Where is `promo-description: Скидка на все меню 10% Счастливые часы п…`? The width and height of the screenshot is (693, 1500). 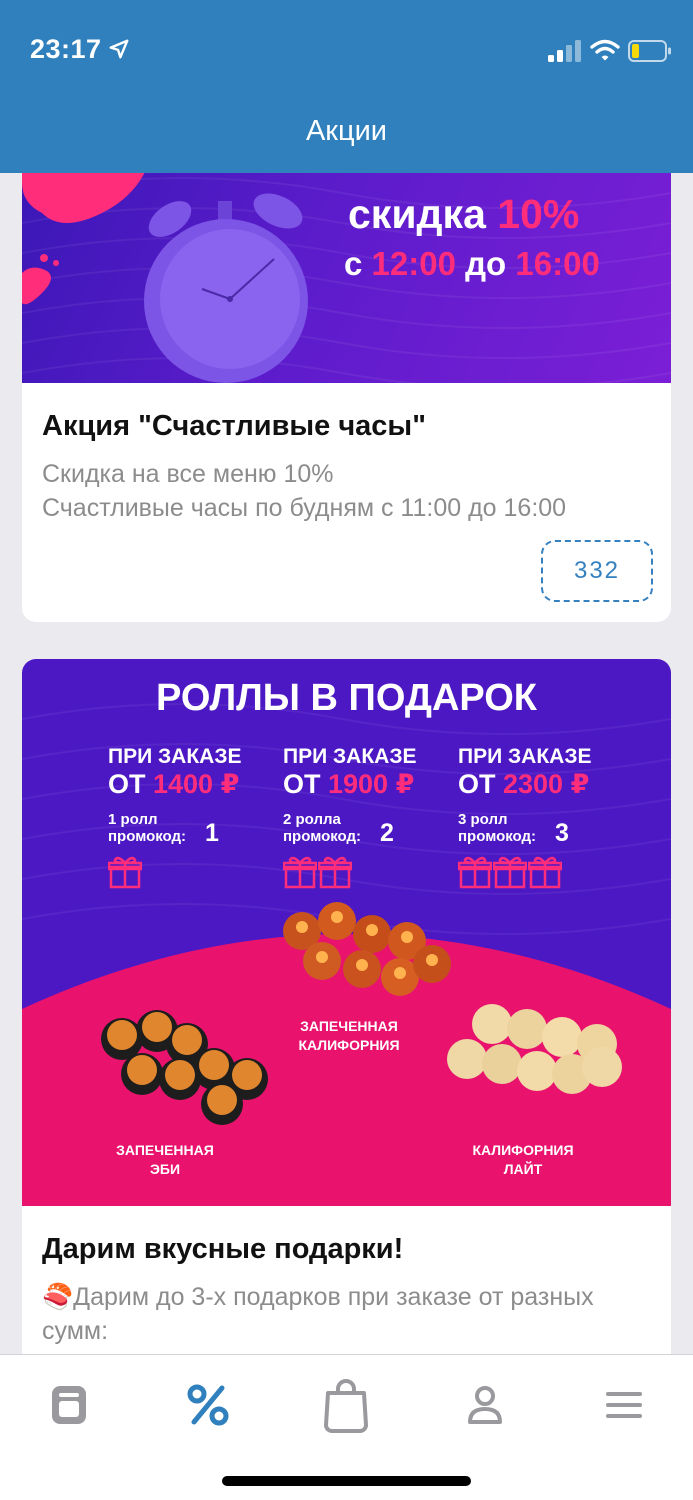 promo-description: Скидка на все меню 10% Счастливые часы п… is located at coordinates (304, 491).